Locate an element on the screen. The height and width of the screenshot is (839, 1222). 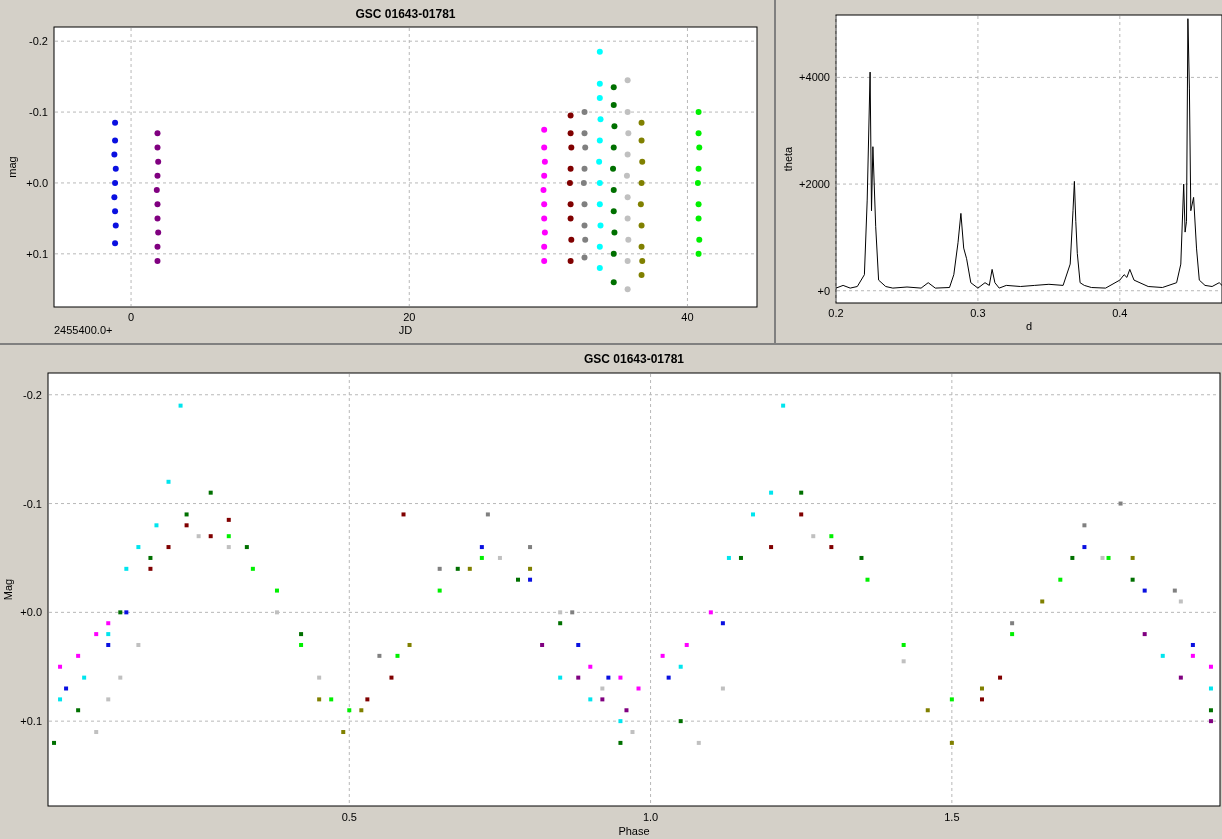
y-axis-label: Mag is located at coordinates (8, 589).